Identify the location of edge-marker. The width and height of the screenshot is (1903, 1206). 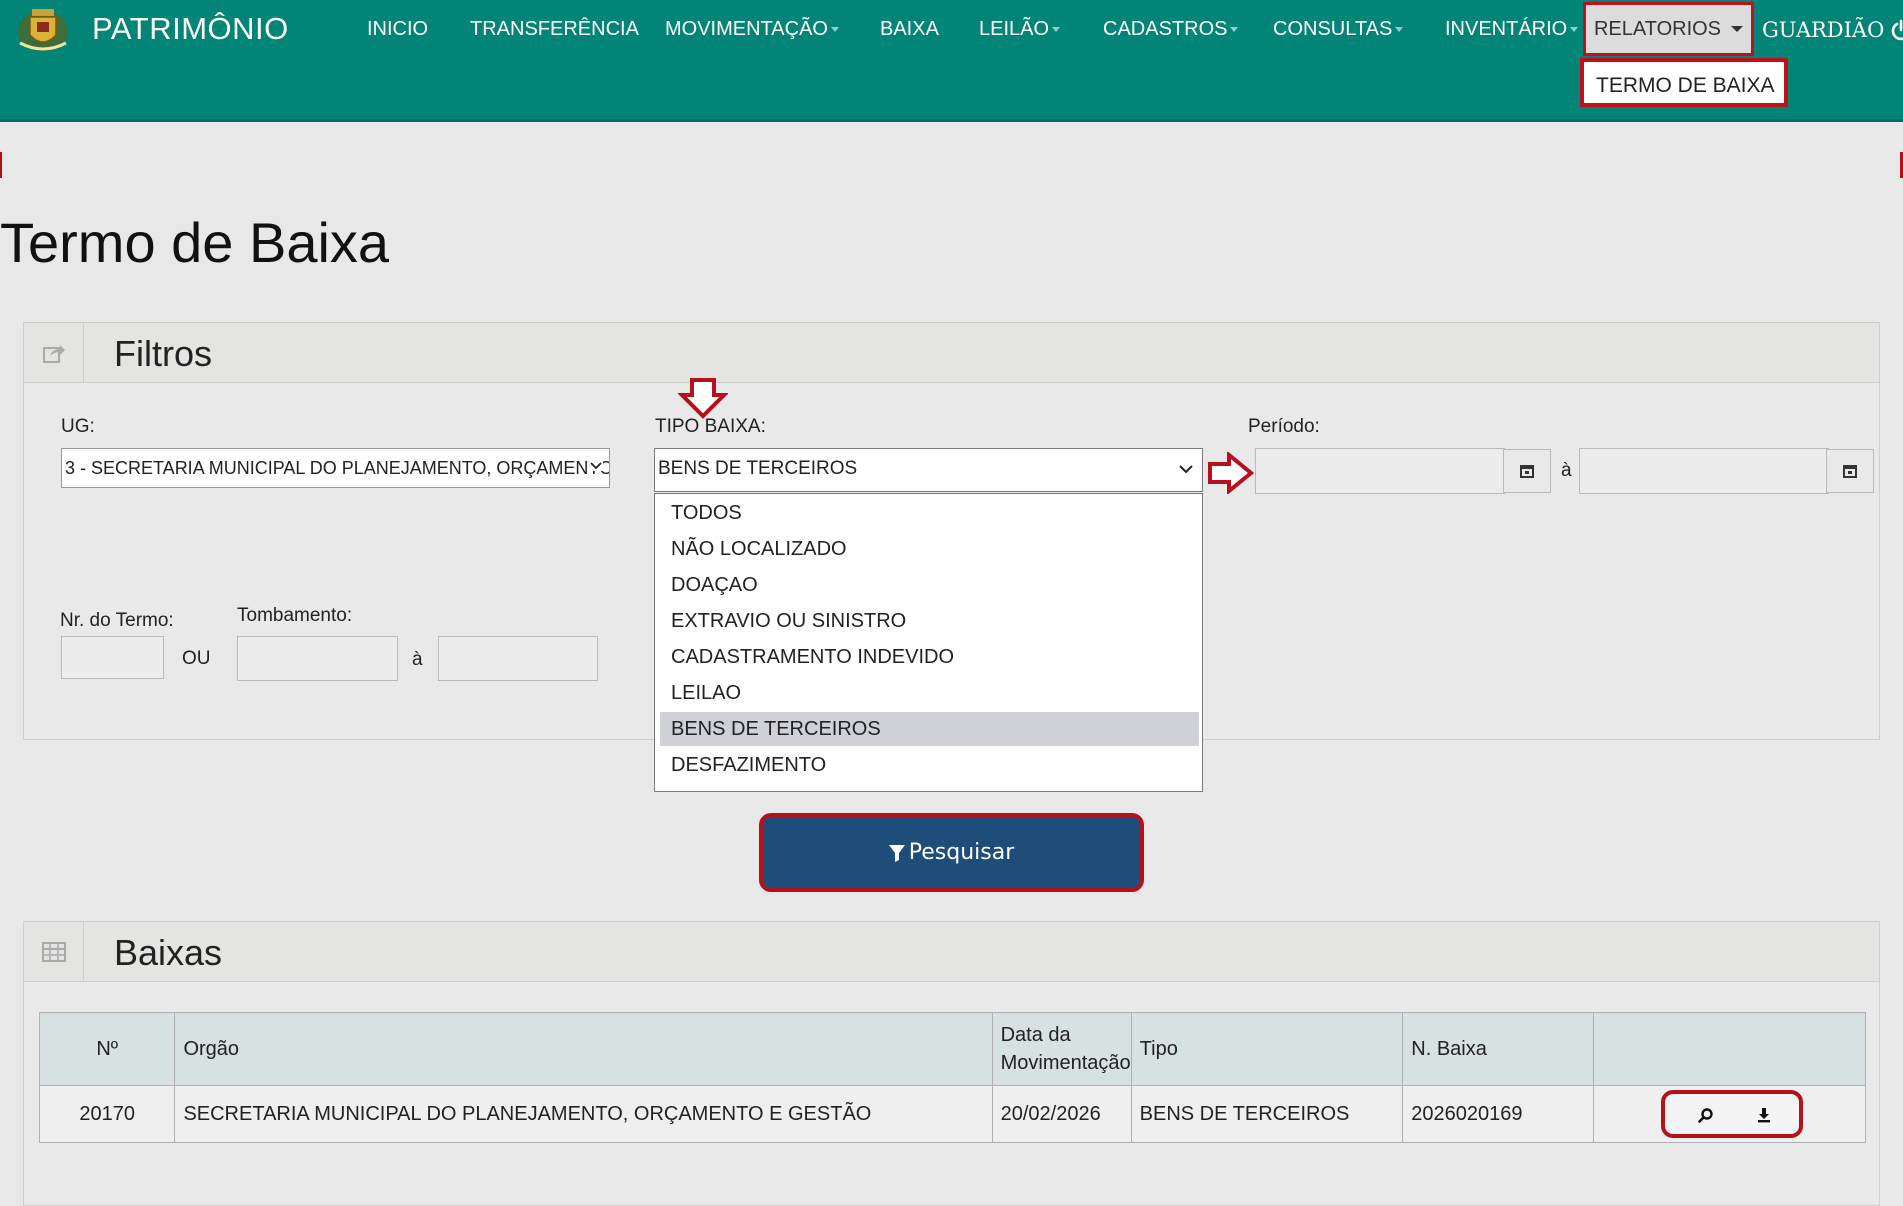
(1, 165).